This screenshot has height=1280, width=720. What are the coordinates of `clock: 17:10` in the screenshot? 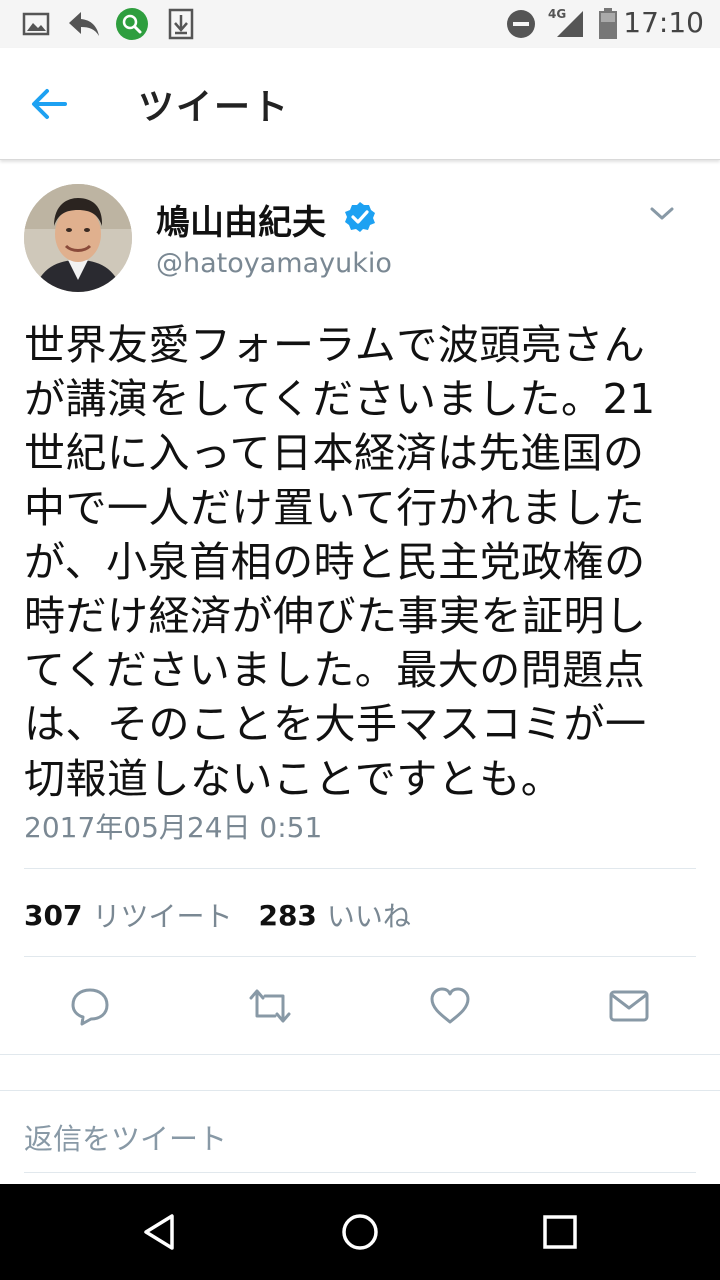 It's located at (663, 22).